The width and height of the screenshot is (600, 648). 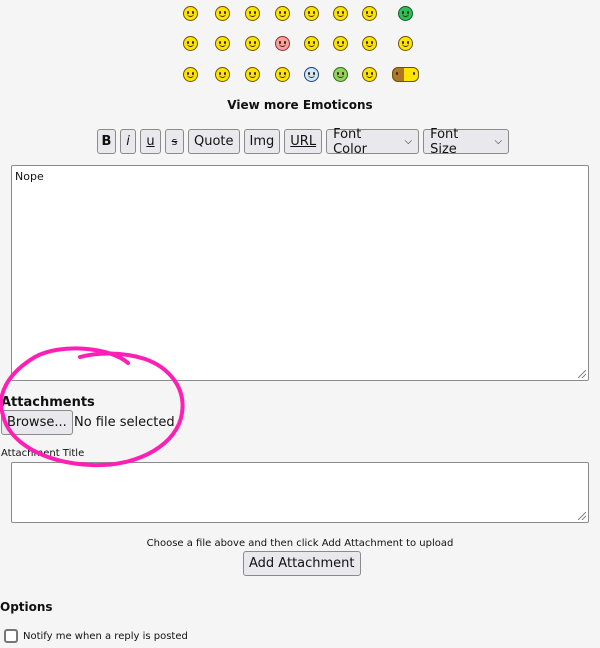 I want to click on font-color-select: Font Color ⌵, so click(x=373, y=141).